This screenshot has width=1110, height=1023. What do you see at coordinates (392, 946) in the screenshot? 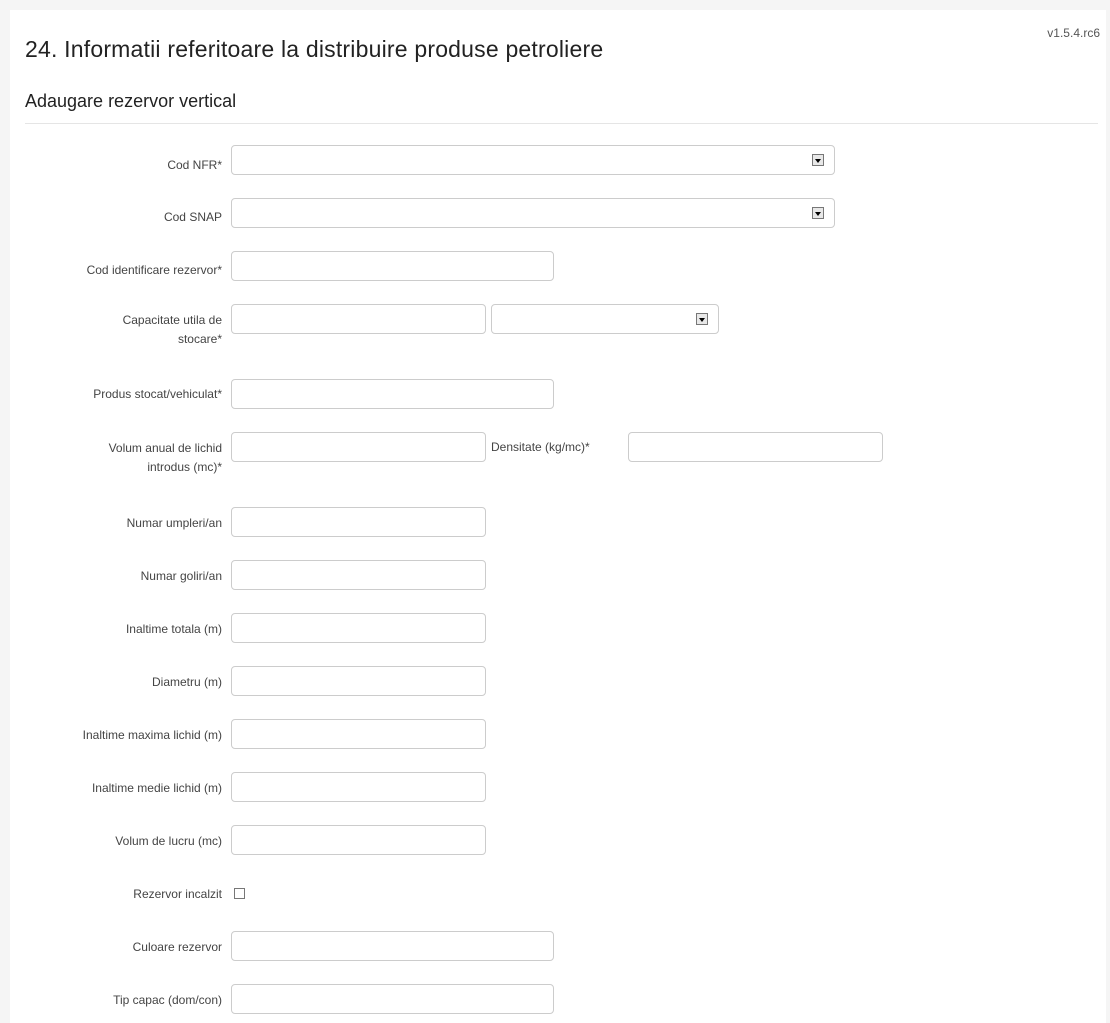
I see `culoare-input` at bounding box center [392, 946].